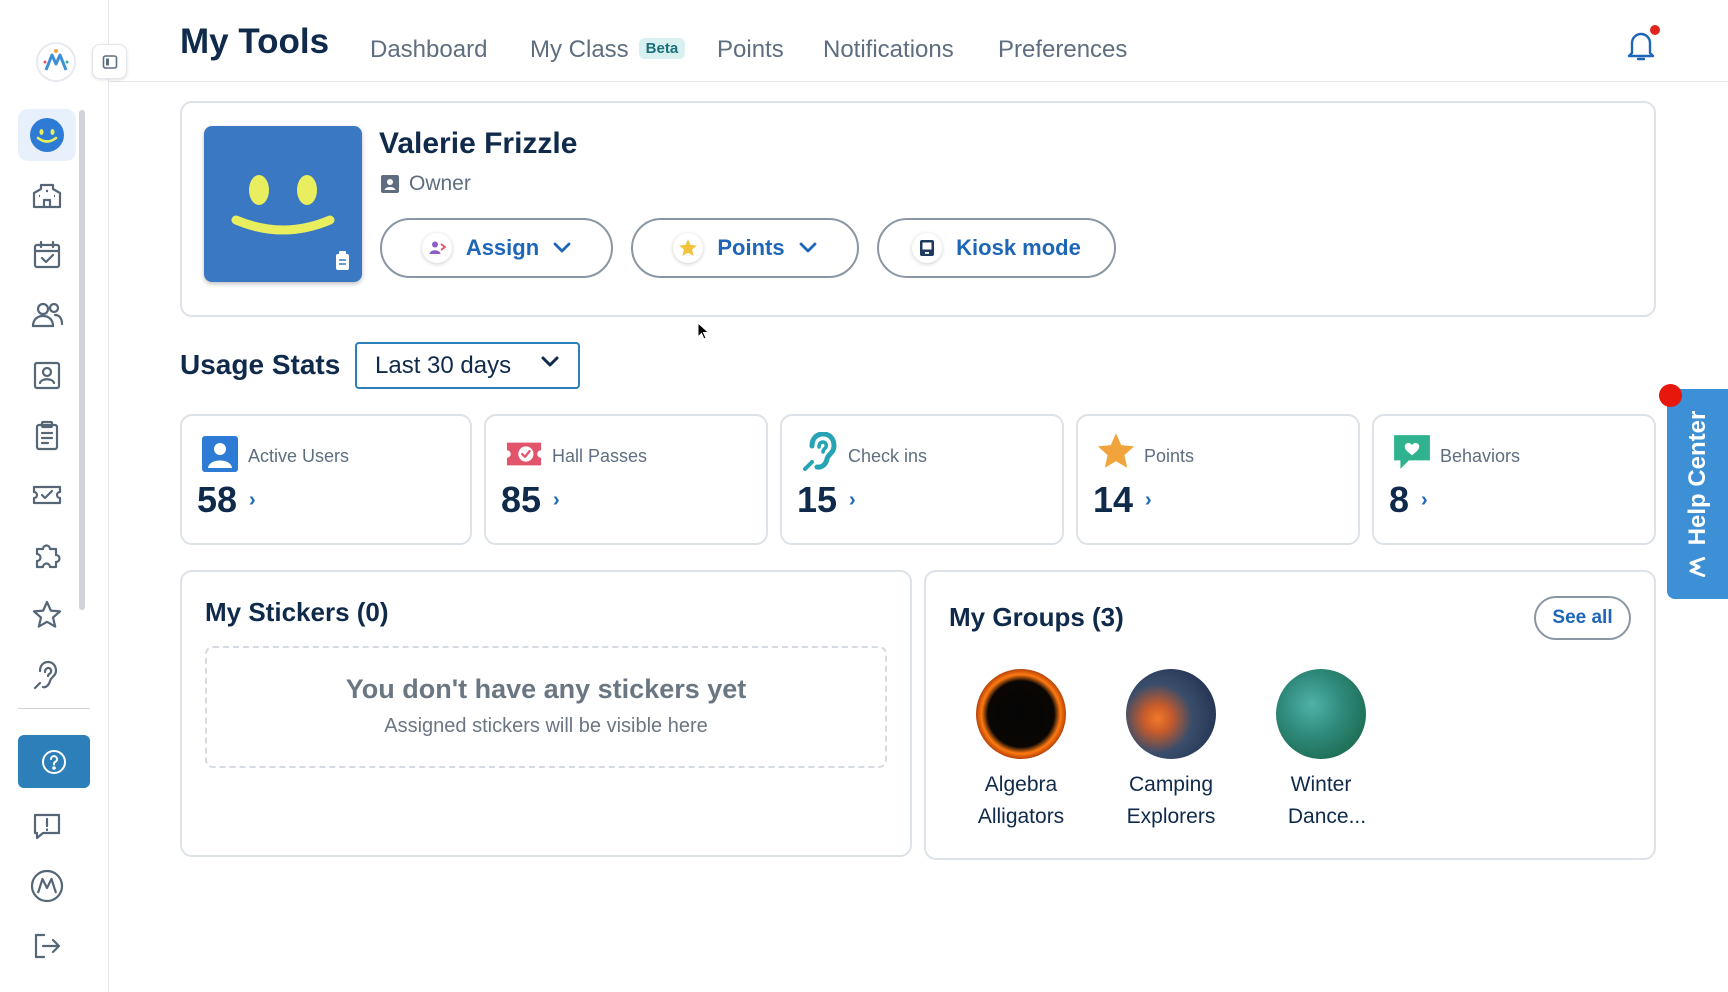 The image size is (1728, 992). What do you see at coordinates (1171, 816) in the screenshot?
I see `group-name-line: Explorers` at bounding box center [1171, 816].